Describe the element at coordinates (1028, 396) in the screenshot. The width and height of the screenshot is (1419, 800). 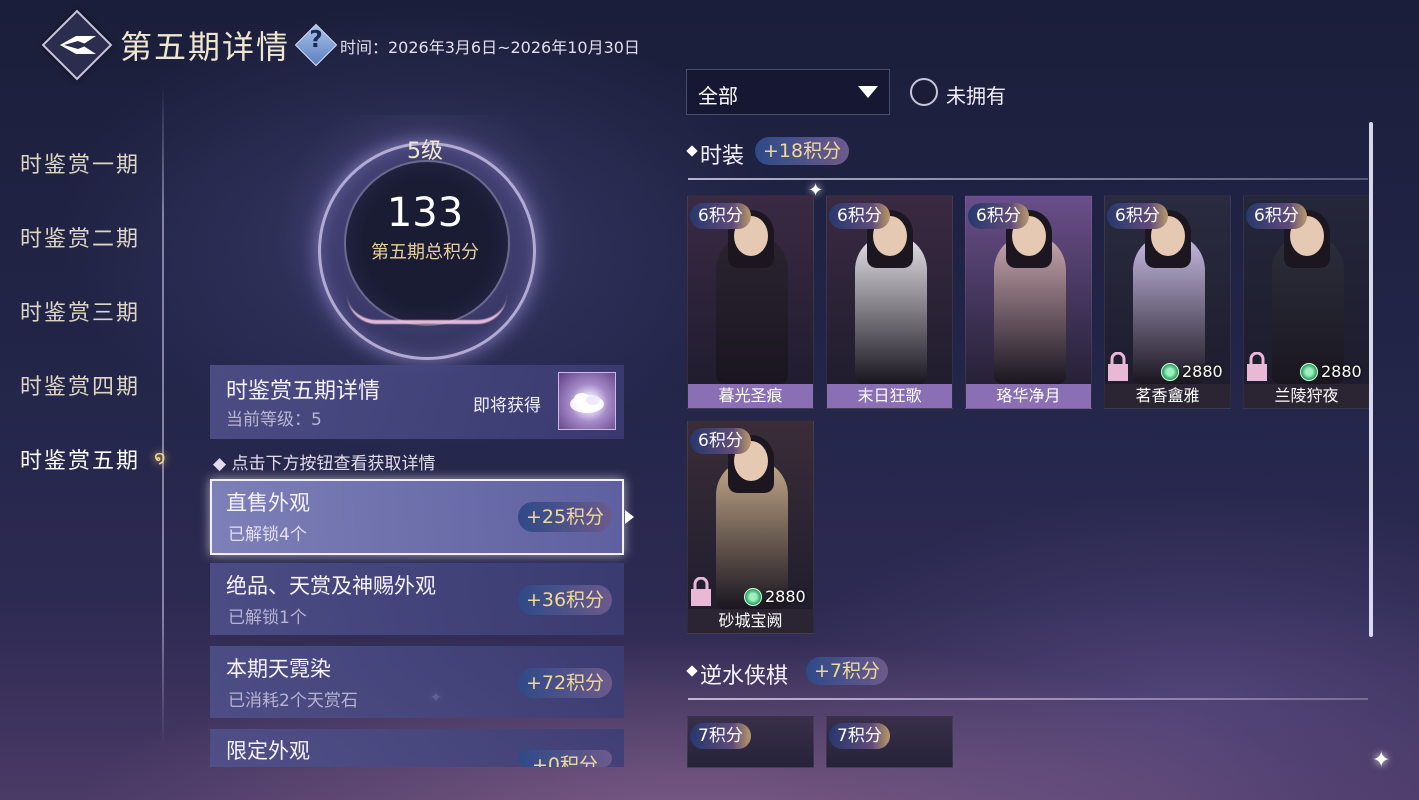
I see `outfit-name: 珞华净月` at that location.